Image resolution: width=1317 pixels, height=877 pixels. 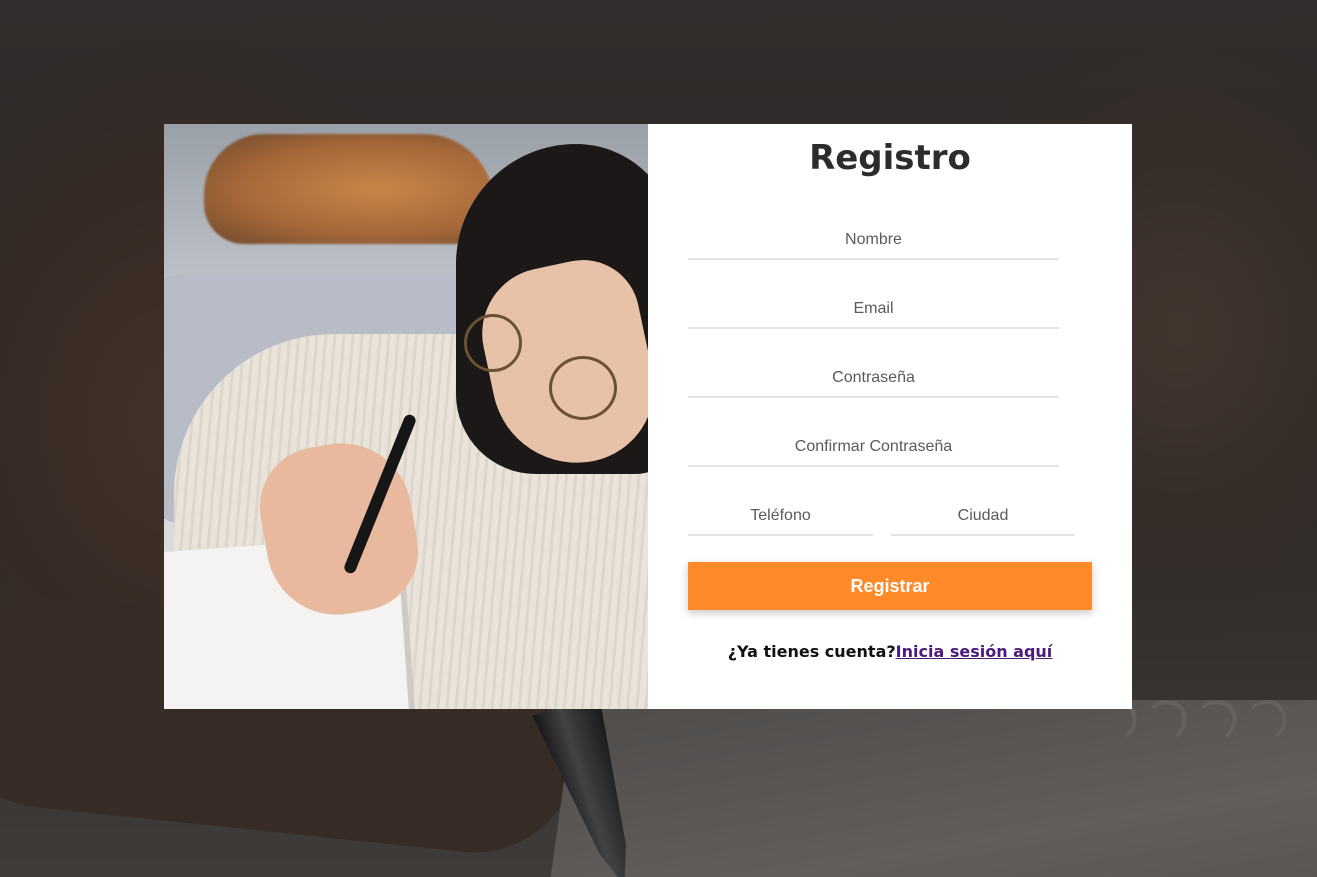 I want to click on login-prompt-text: ¿Ya tienes cuenta?, so click(x=811, y=651).